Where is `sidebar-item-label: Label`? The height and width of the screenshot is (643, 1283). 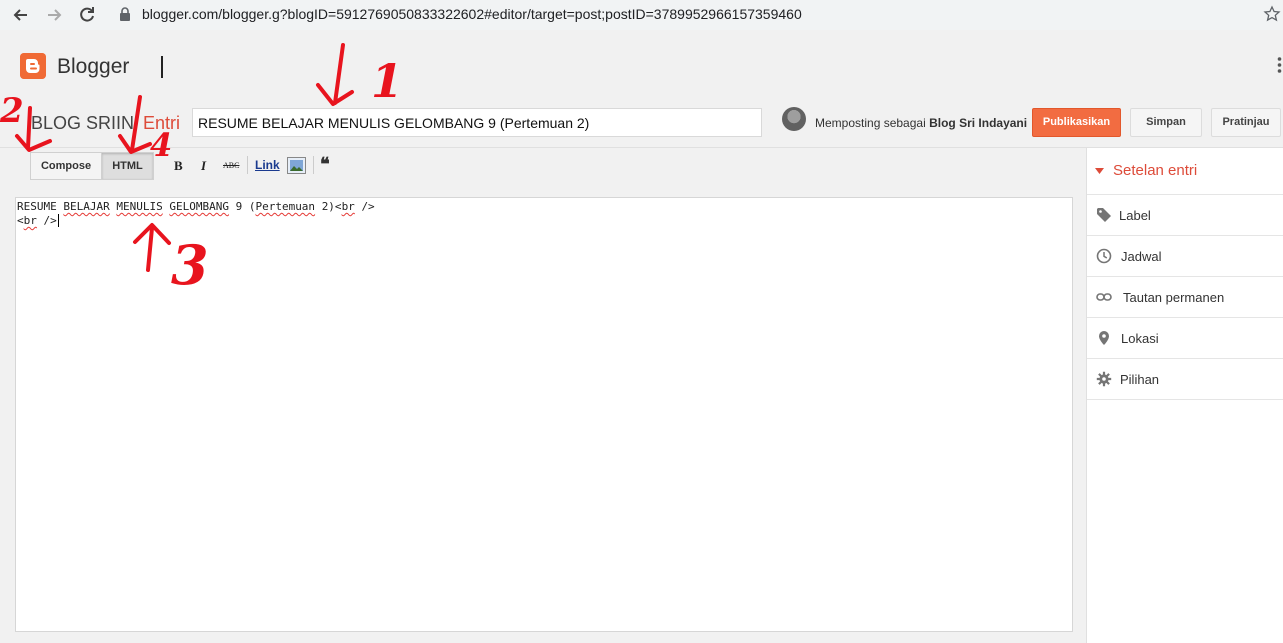
sidebar-item-label: Label is located at coordinates (1185, 215).